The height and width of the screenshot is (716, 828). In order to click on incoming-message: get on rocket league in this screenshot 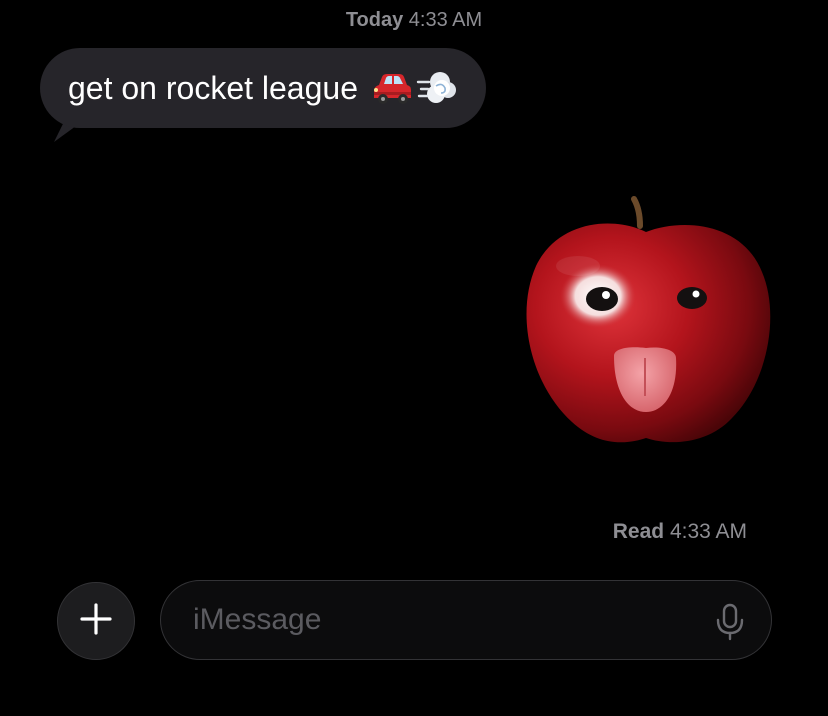, I will do `click(263, 95)`.